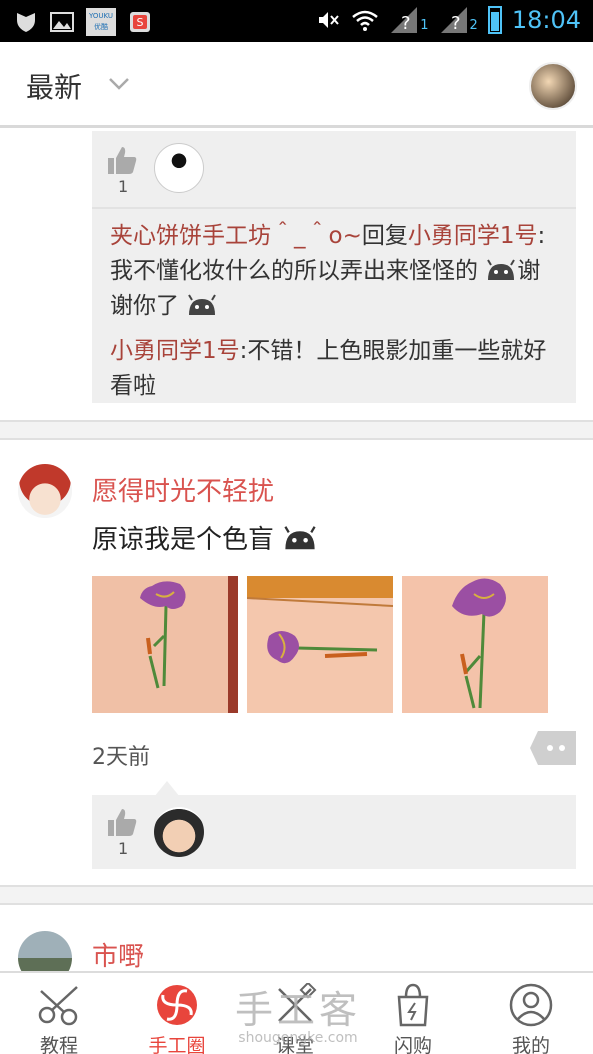  What do you see at coordinates (167, 789) in the screenshot?
I see `pointer-notch` at bounding box center [167, 789].